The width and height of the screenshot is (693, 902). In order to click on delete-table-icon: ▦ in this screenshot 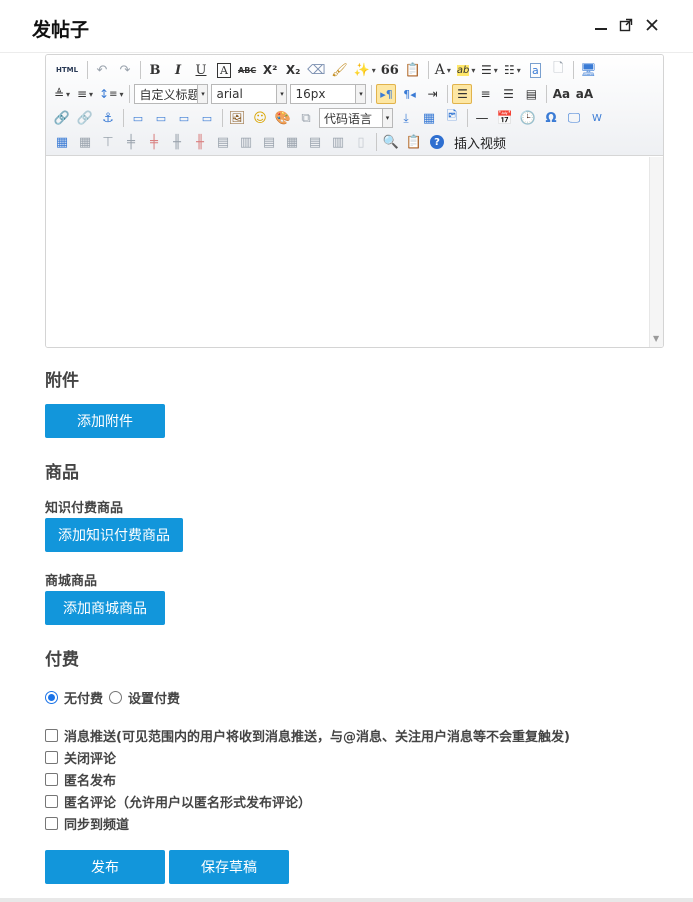, I will do `click(85, 142)`.